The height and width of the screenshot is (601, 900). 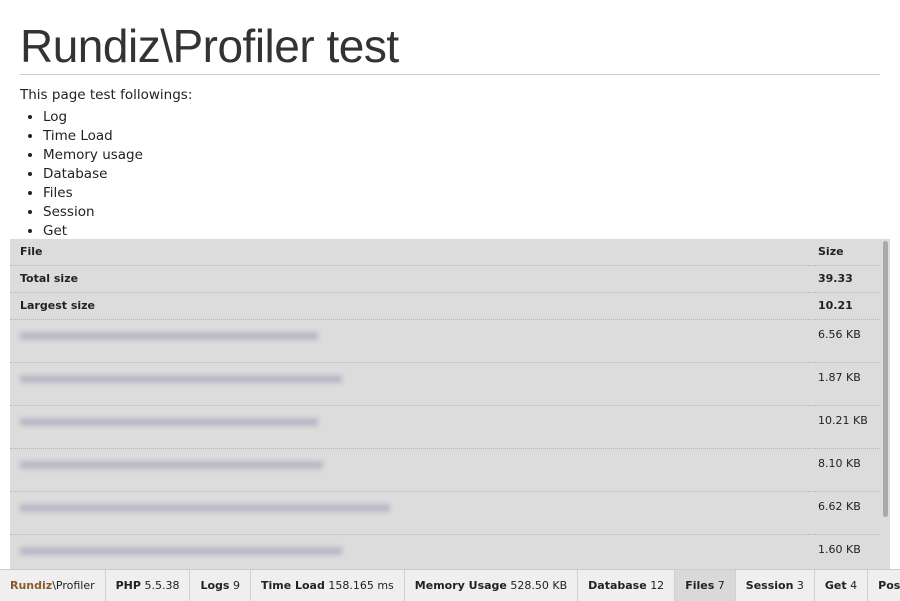 I want to click on tab-database: Database 12, so click(x=627, y=585).